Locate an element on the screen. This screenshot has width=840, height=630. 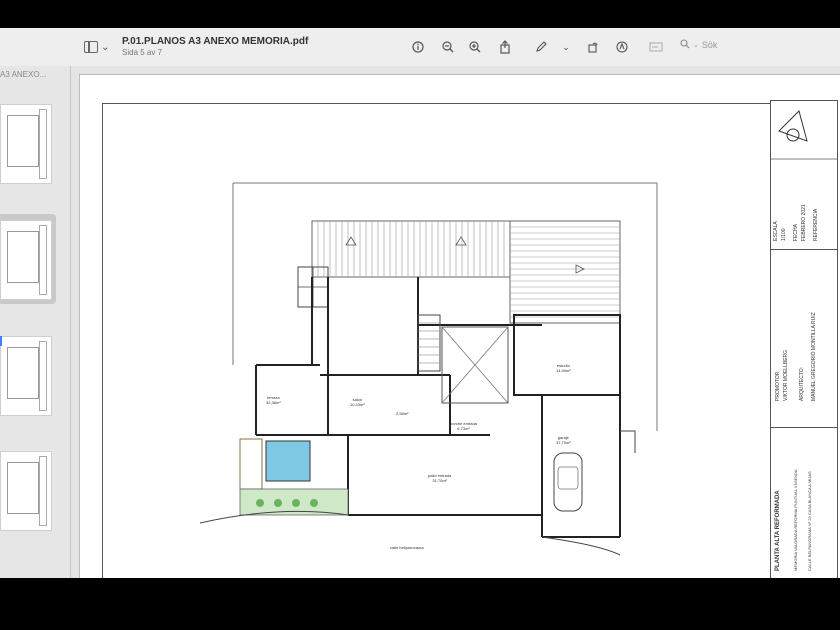
room-area: 10,43m² is located at coordinates (357, 404).